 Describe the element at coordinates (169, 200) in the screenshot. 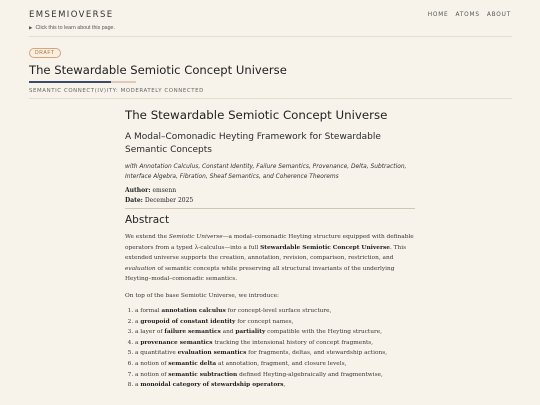

I see `date-value: December 2025` at that location.